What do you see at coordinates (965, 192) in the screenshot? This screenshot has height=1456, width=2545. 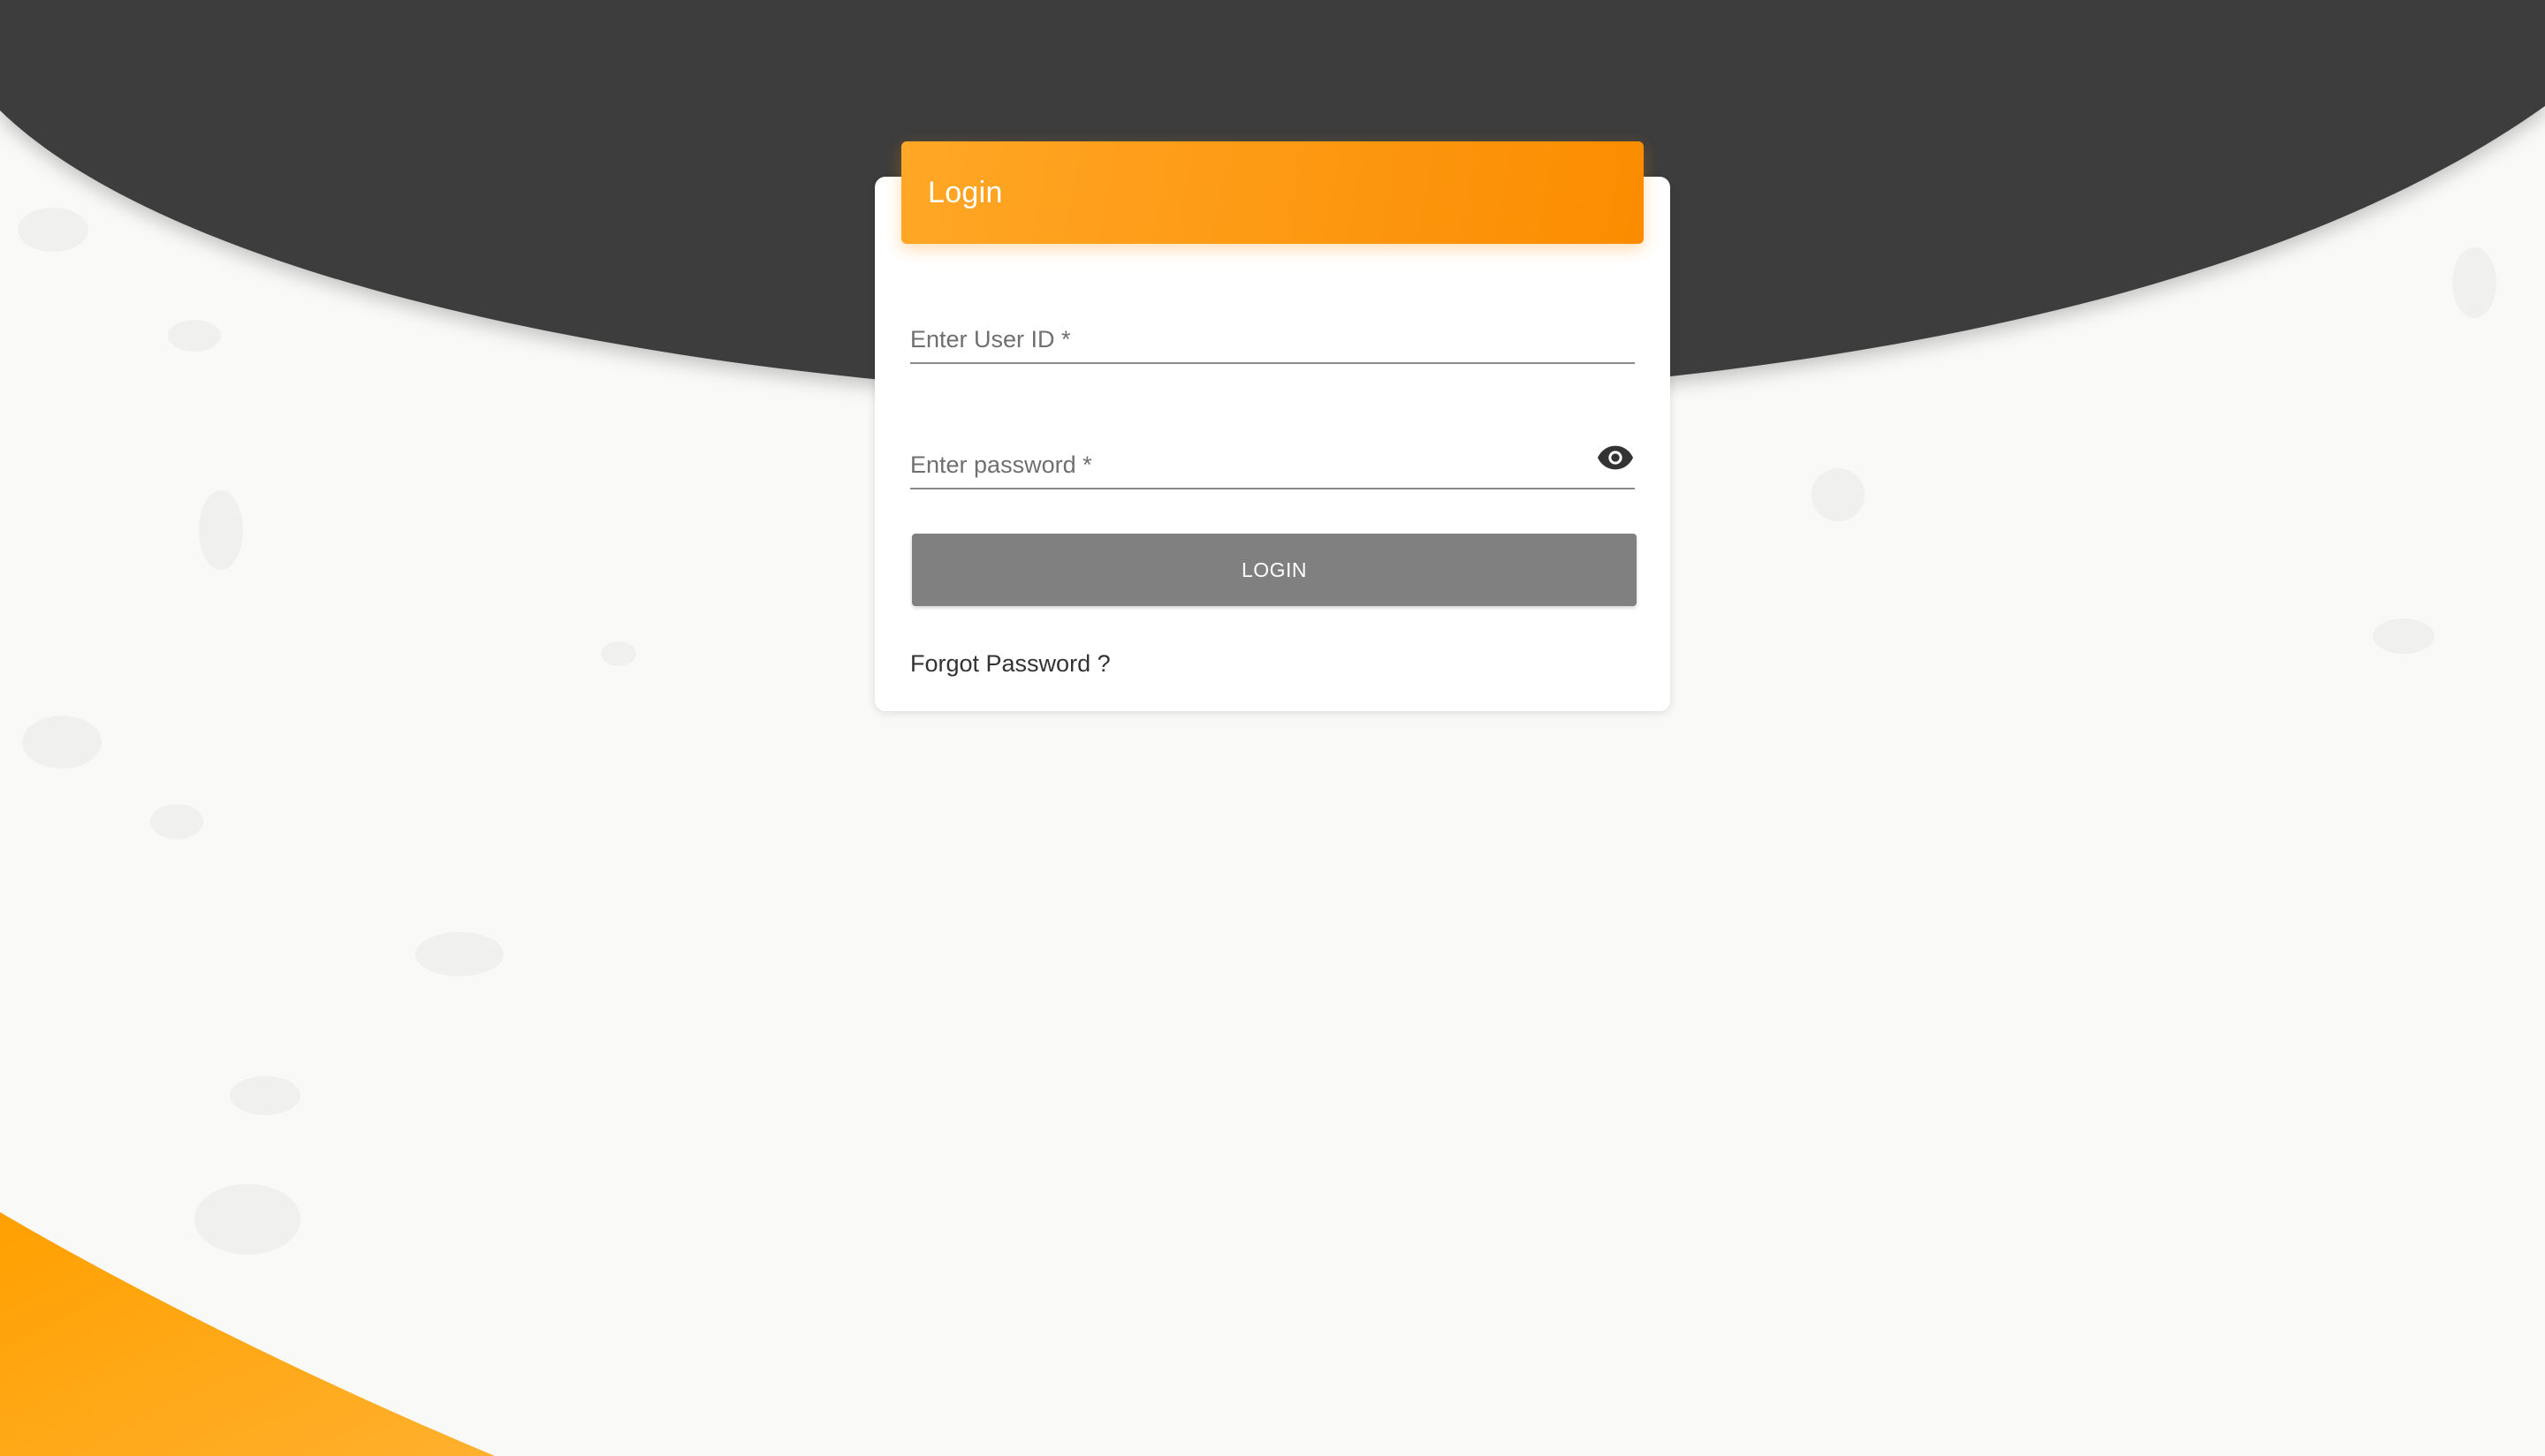 I see `login-card-title: Login` at bounding box center [965, 192].